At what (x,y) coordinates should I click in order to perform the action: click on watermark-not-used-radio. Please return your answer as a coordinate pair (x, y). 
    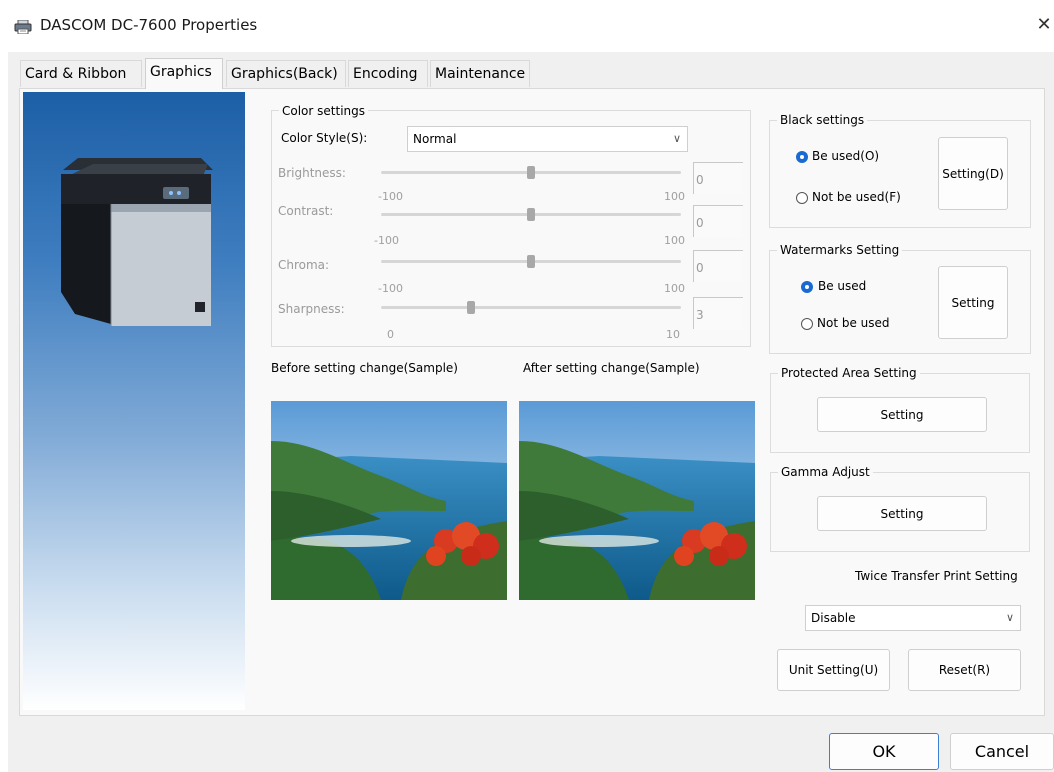
    Looking at the image, I should click on (807, 324).